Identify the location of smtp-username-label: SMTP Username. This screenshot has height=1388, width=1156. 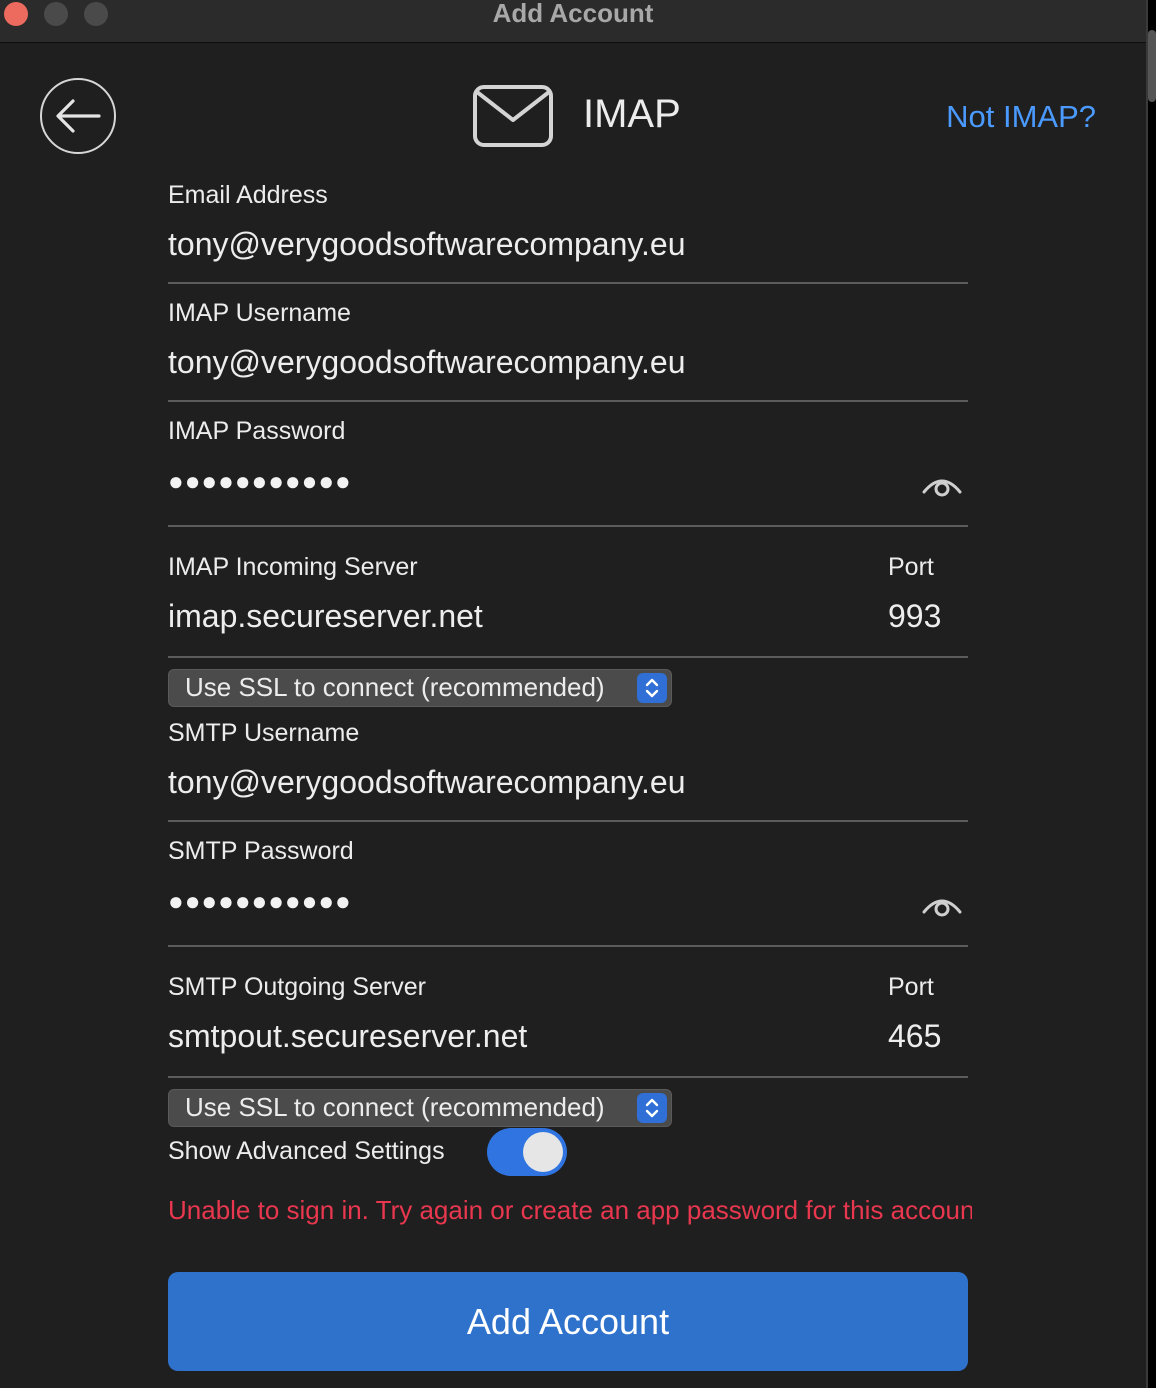
(264, 733).